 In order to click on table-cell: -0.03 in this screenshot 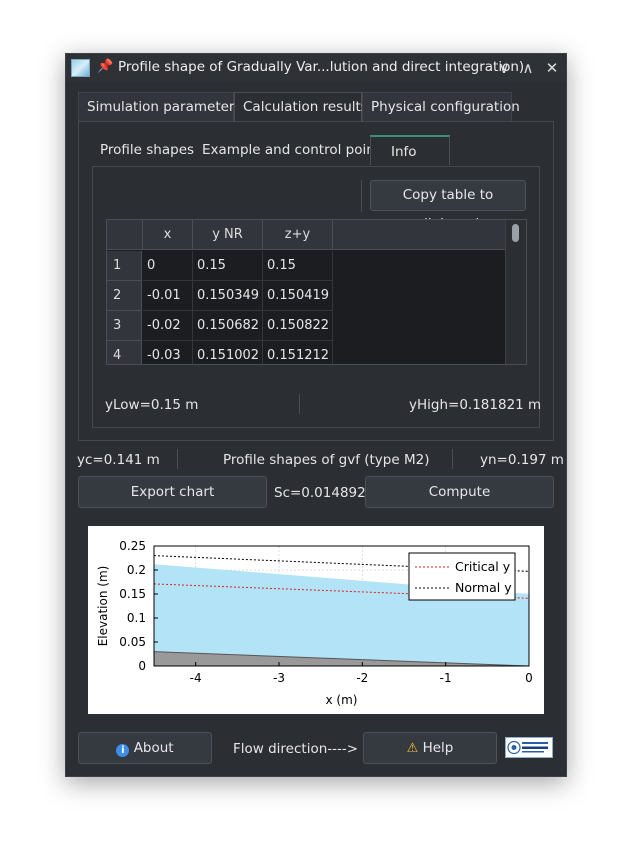, I will do `click(168, 352)`.